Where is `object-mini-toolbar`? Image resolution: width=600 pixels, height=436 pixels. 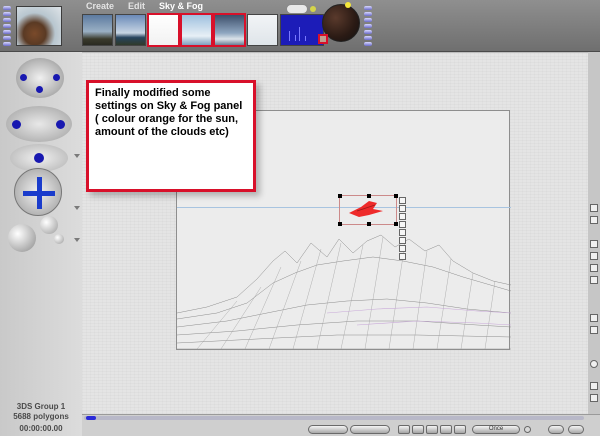 object-mini-toolbar is located at coordinates (403, 229).